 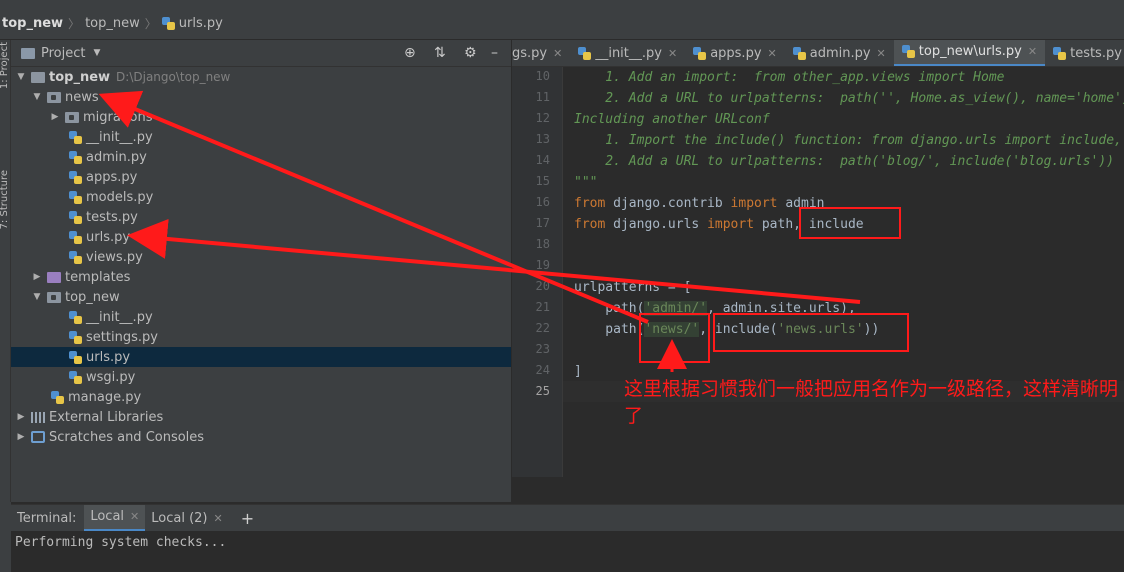 What do you see at coordinates (114, 257) in the screenshot?
I see `tree-item-label: views.py` at bounding box center [114, 257].